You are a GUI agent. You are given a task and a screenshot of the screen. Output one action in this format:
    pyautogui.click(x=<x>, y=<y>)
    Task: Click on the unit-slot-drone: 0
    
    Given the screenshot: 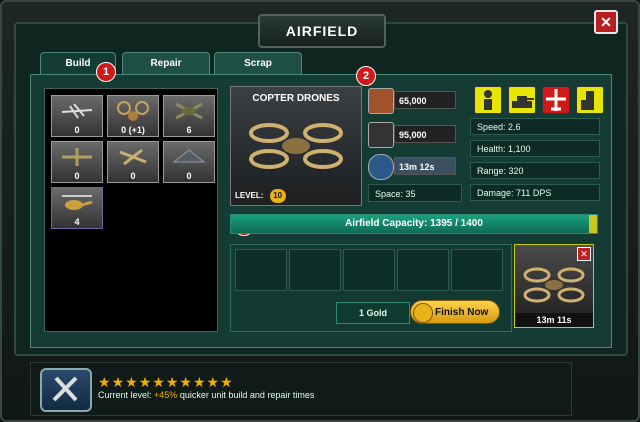 What is the action you would take?
    pyautogui.click(x=77, y=116)
    